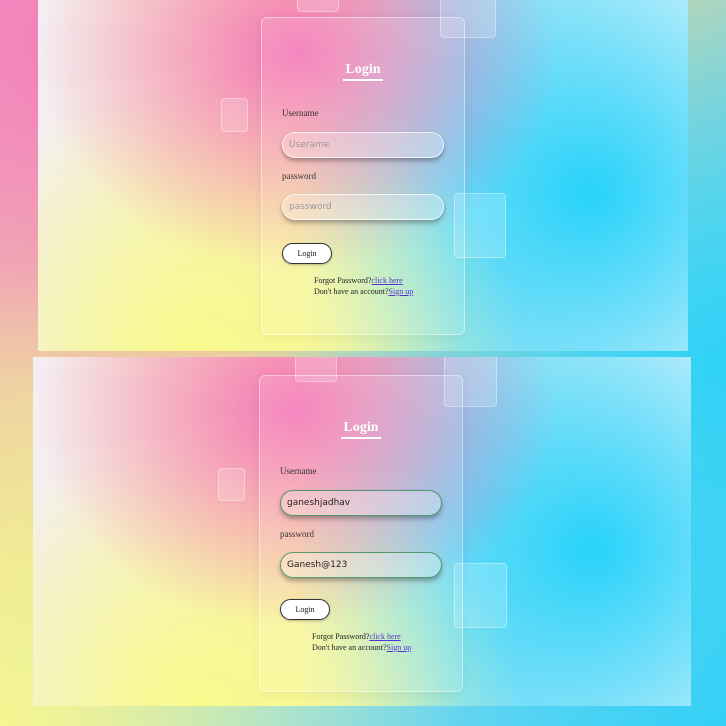  What do you see at coordinates (363, 145) in the screenshot?
I see `username-input: Userame` at bounding box center [363, 145].